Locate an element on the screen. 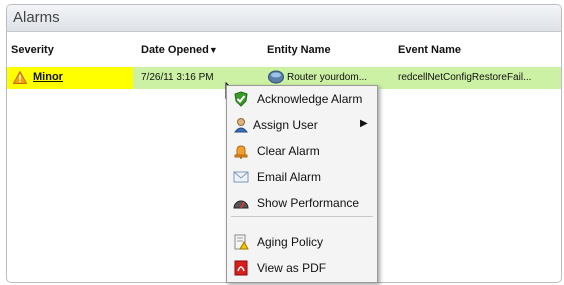 Image resolution: width=564 pixels, height=285 pixels. severity-link: Minor is located at coordinates (48, 77).